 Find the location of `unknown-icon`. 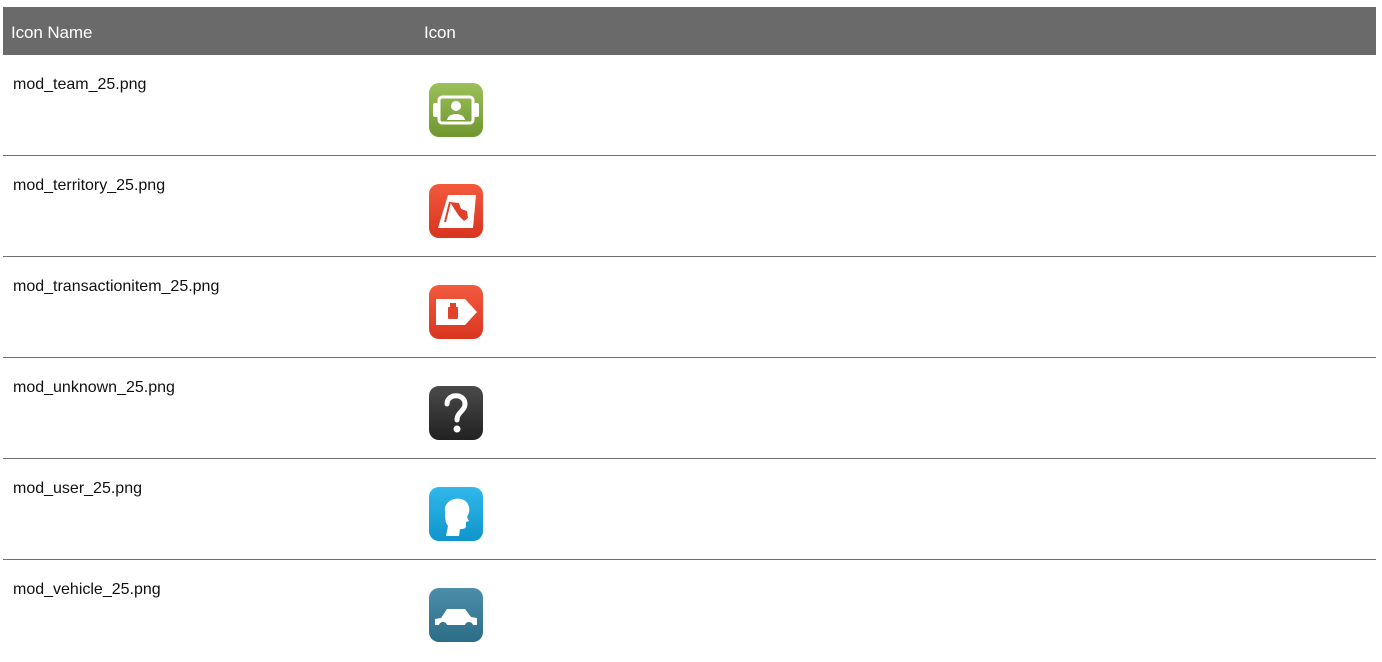

unknown-icon is located at coordinates (456, 413).